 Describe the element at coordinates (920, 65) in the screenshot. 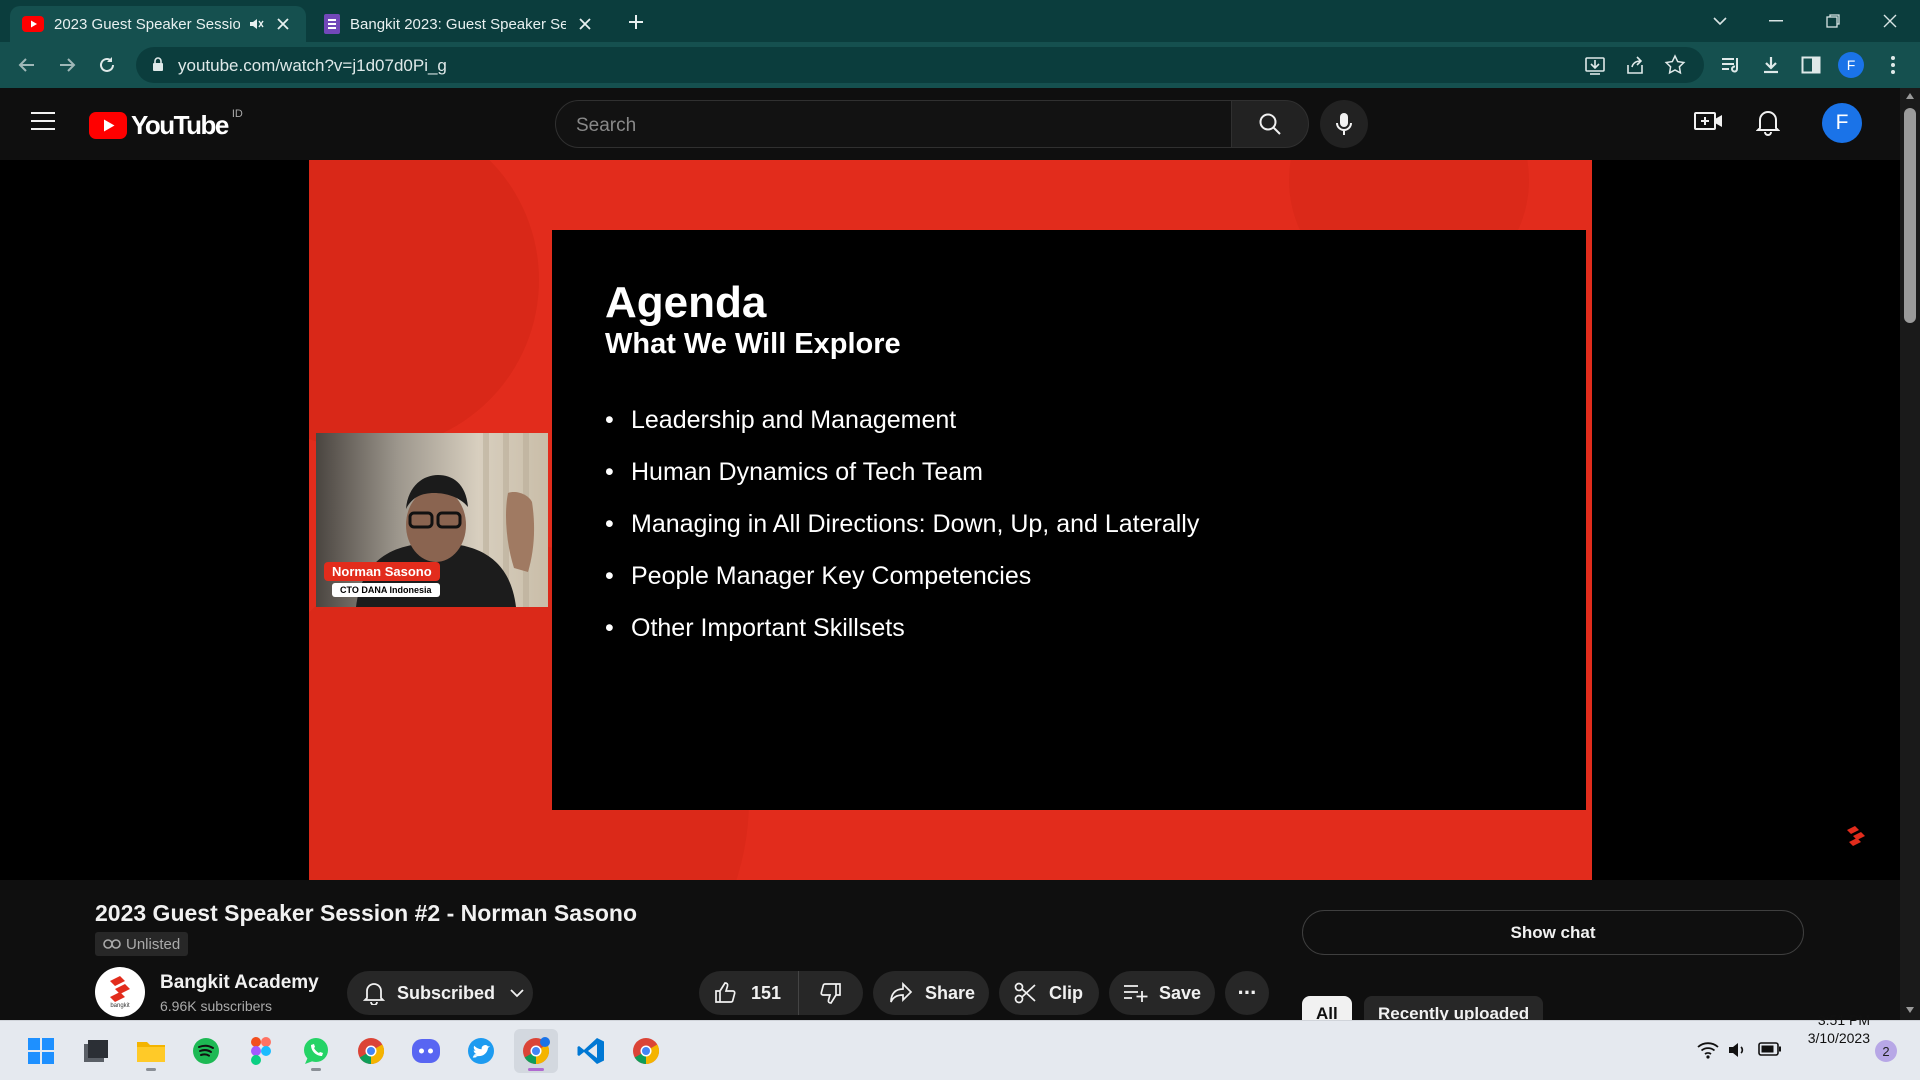

I see `address-bar: youtube.com/watch?v=j1d07d0Pi_g` at that location.